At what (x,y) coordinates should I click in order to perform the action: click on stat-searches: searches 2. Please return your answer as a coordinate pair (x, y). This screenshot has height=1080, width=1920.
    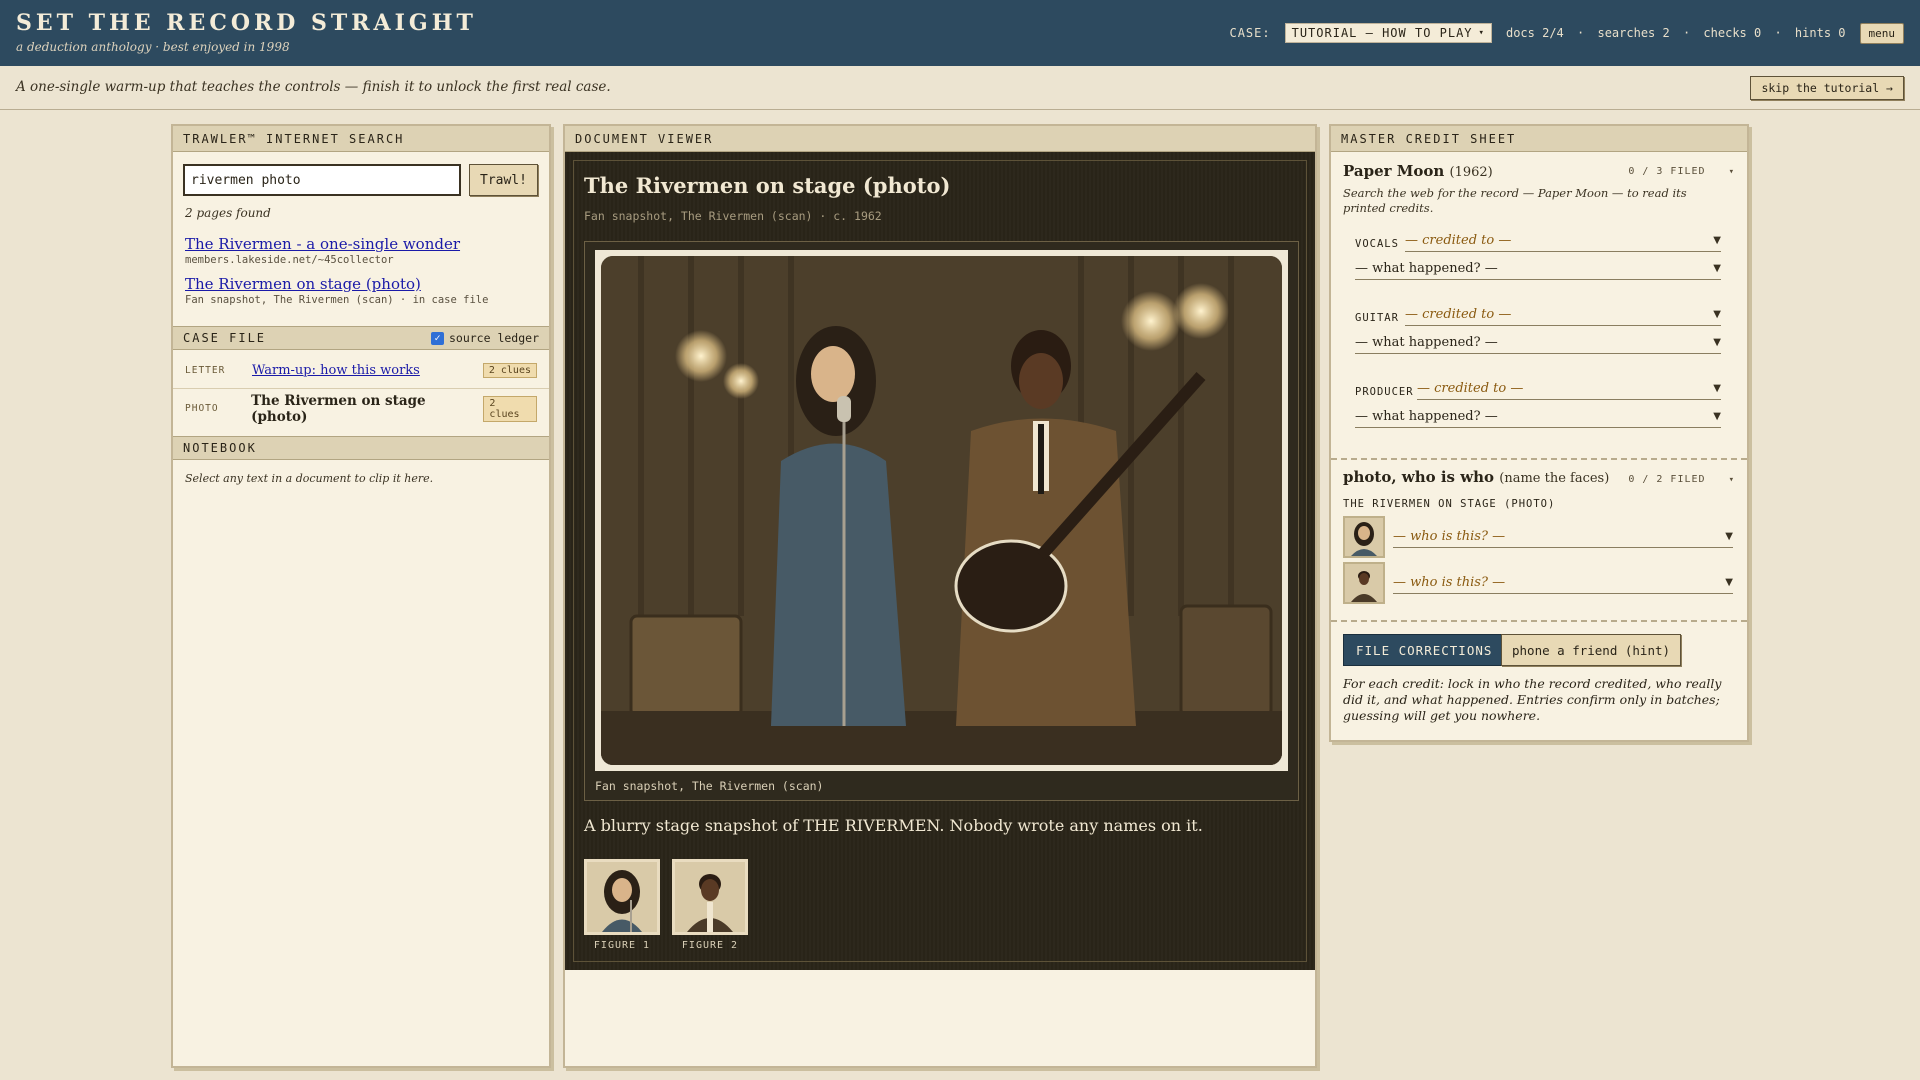
    Looking at the image, I should click on (1633, 33).